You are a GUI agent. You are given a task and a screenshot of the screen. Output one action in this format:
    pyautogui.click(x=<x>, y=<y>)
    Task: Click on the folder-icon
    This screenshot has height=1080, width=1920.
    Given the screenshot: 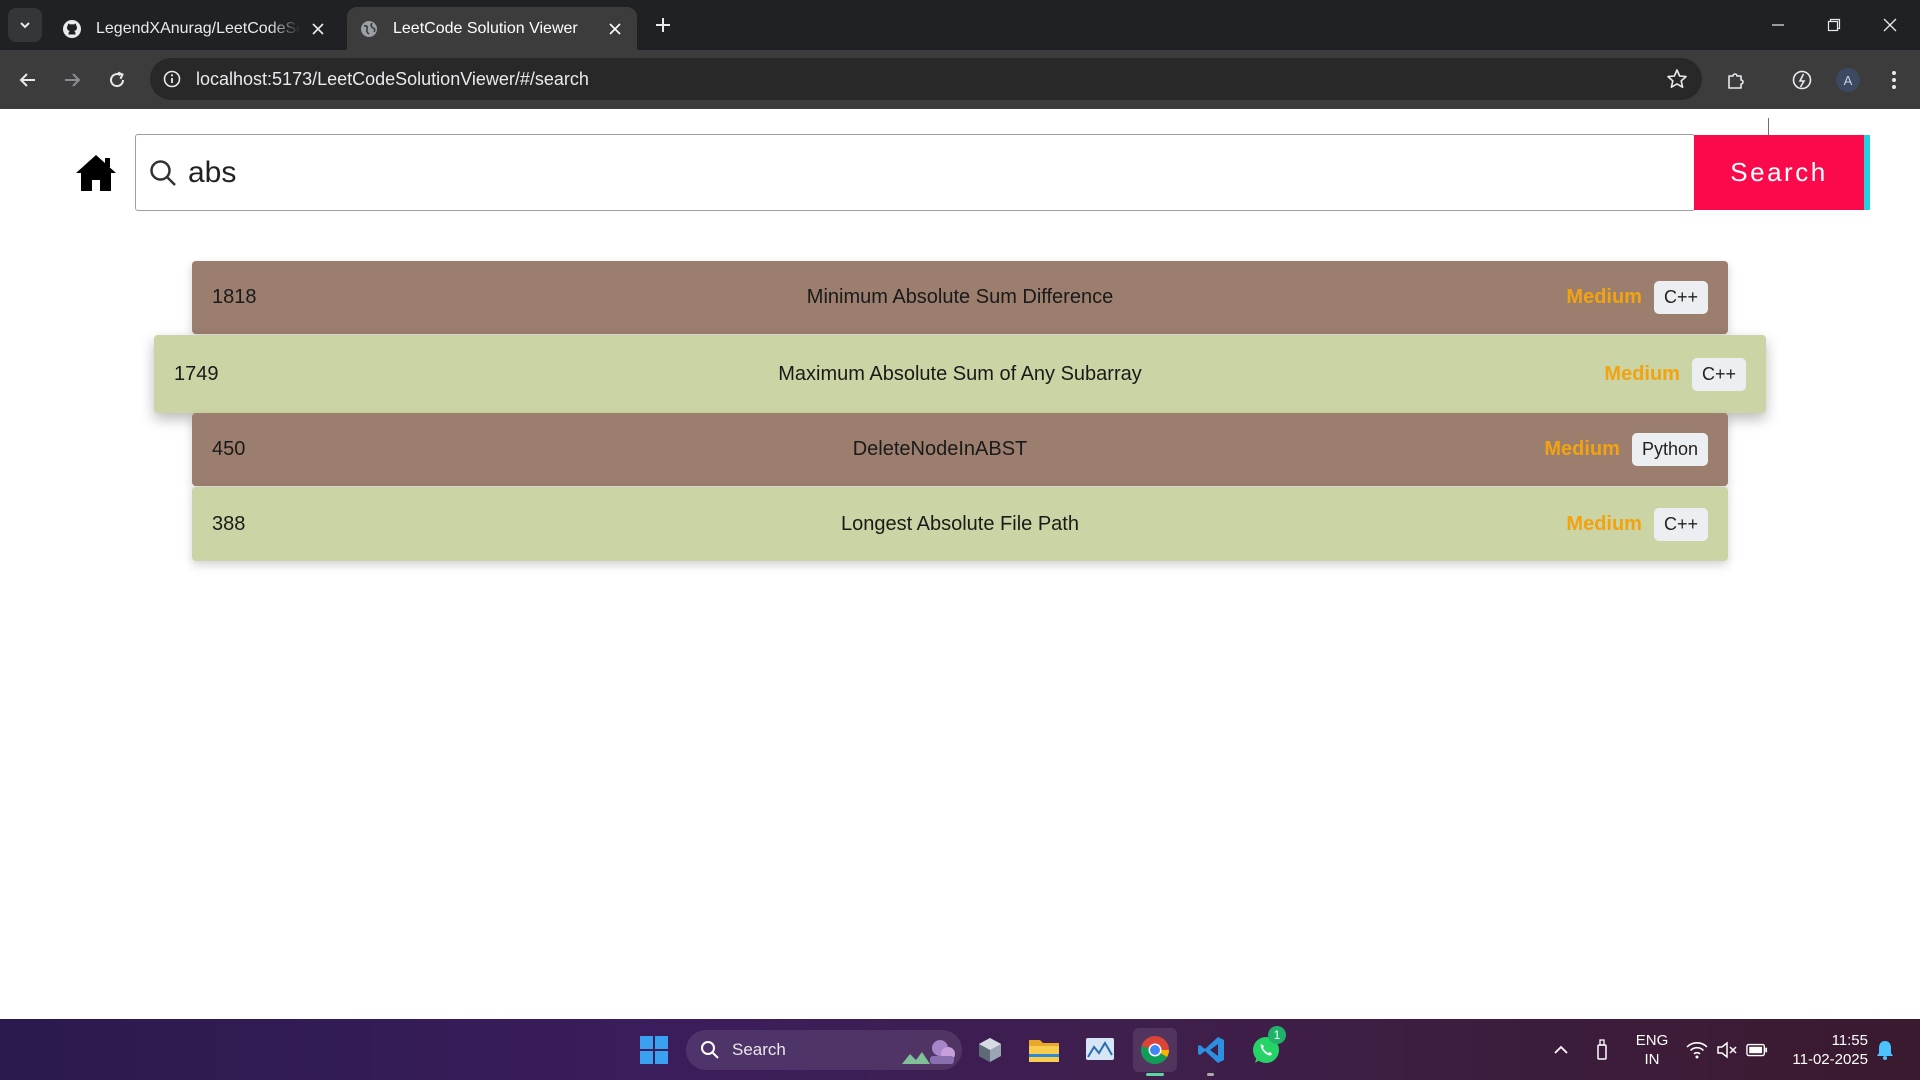 What is the action you would take?
    pyautogui.click(x=1044, y=1051)
    